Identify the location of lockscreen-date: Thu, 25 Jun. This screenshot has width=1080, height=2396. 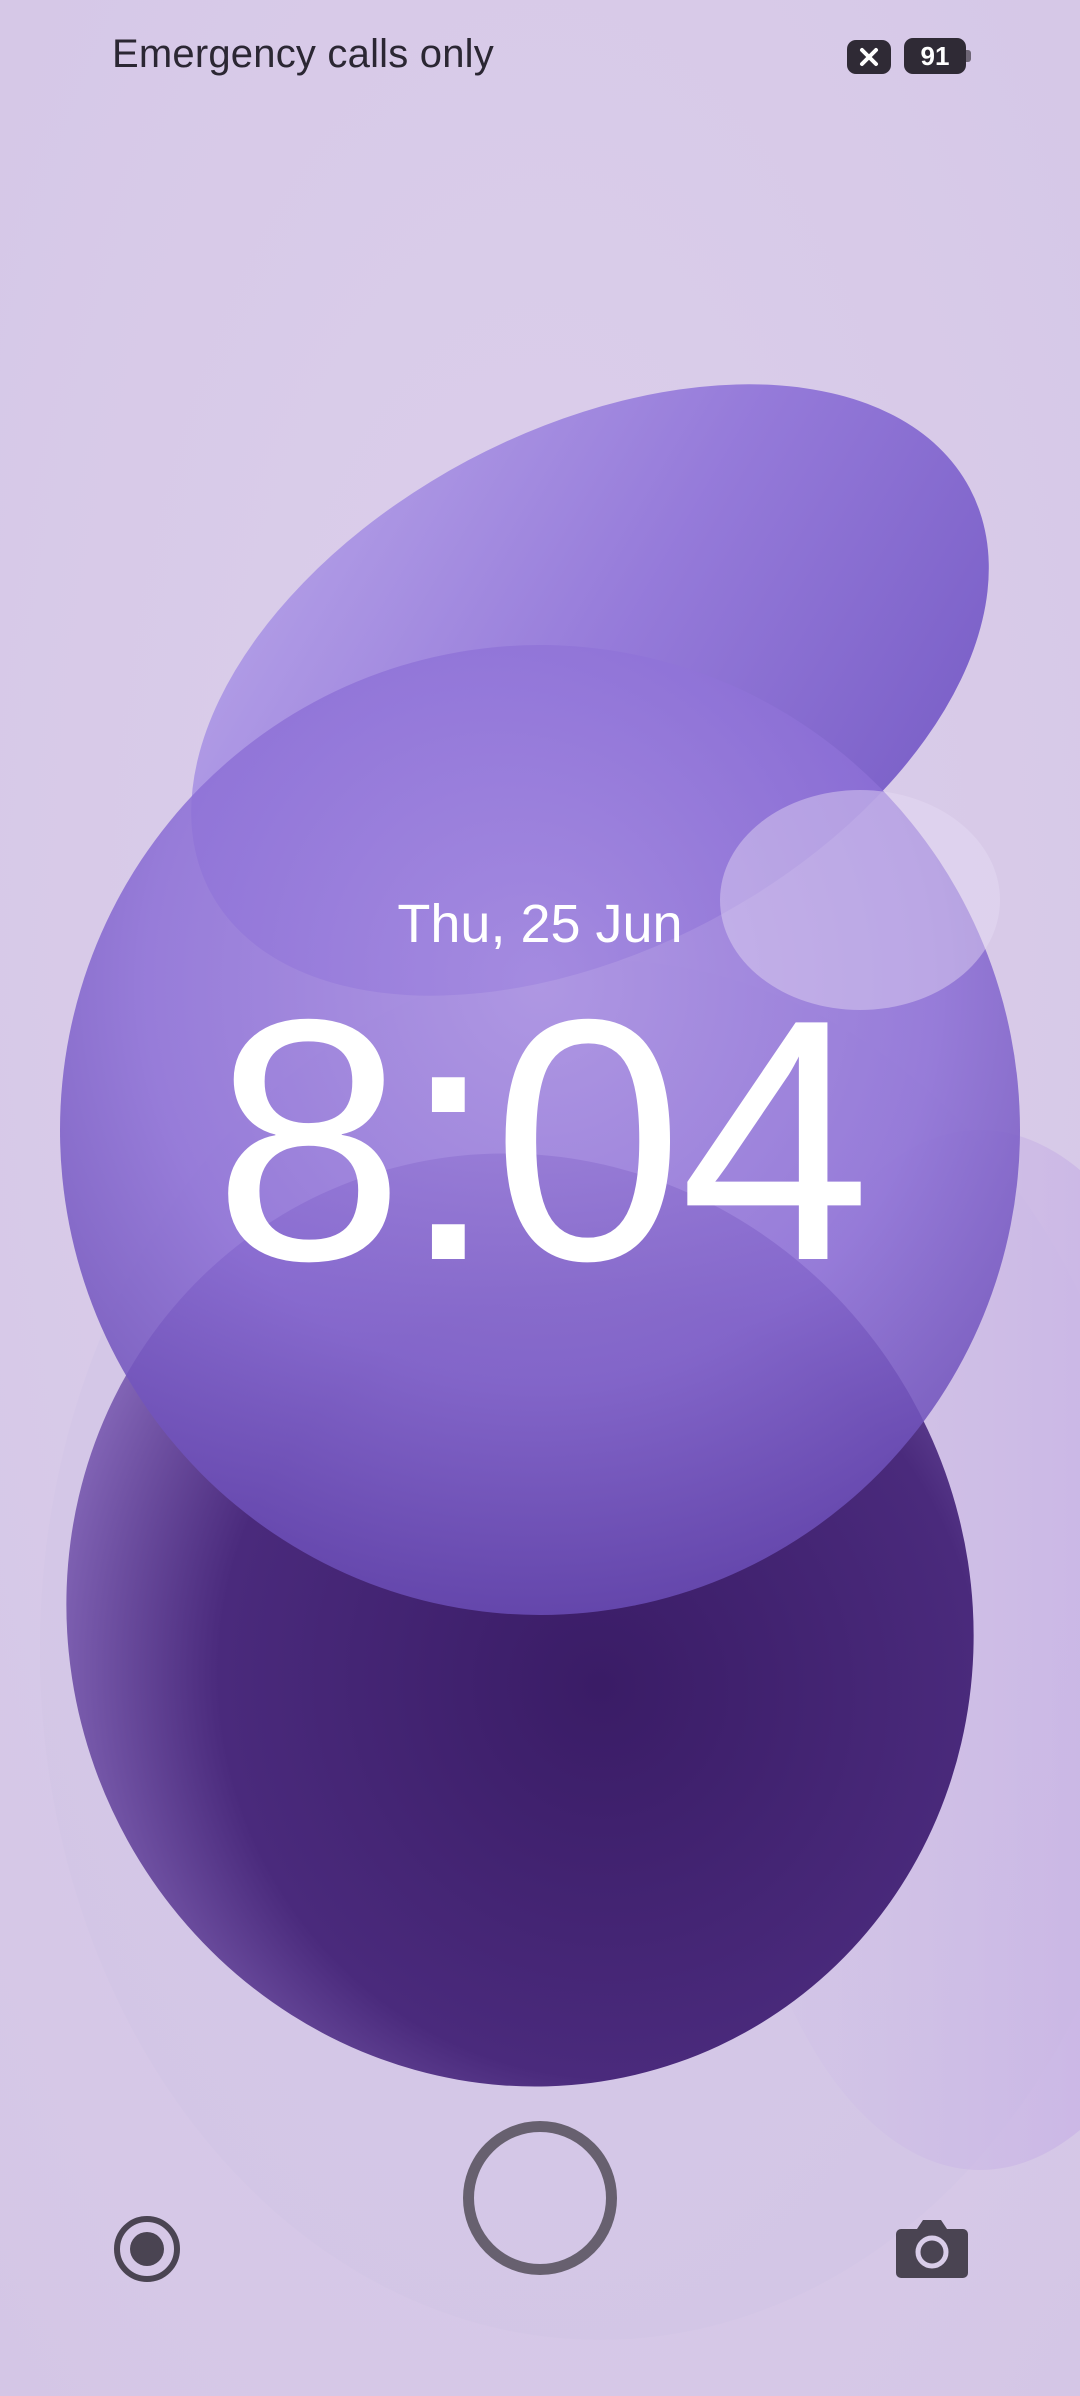
(540, 924).